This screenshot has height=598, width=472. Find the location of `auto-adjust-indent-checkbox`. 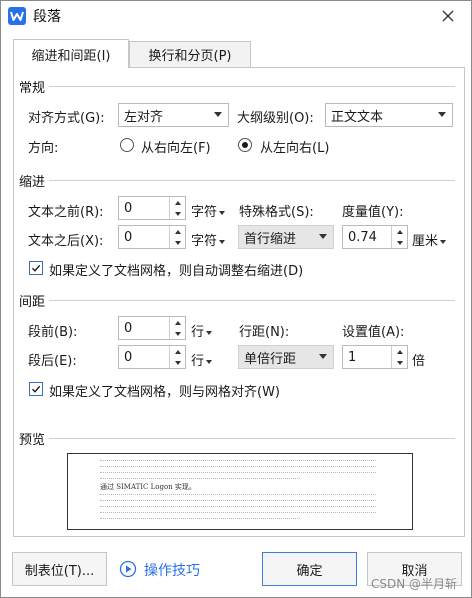

auto-adjust-indent-checkbox is located at coordinates (36, 268).